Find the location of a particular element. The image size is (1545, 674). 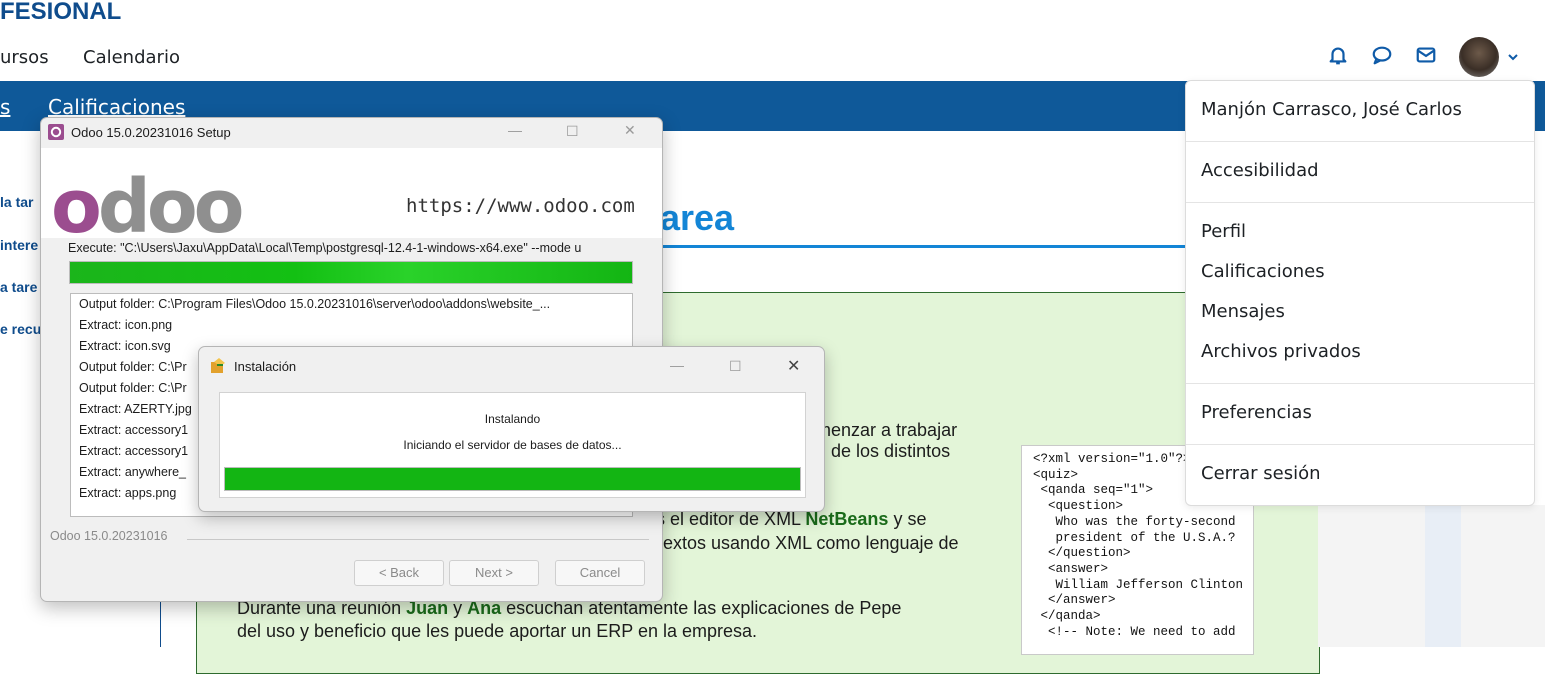

odoo-app-icon is located at coordinates (56, 132).